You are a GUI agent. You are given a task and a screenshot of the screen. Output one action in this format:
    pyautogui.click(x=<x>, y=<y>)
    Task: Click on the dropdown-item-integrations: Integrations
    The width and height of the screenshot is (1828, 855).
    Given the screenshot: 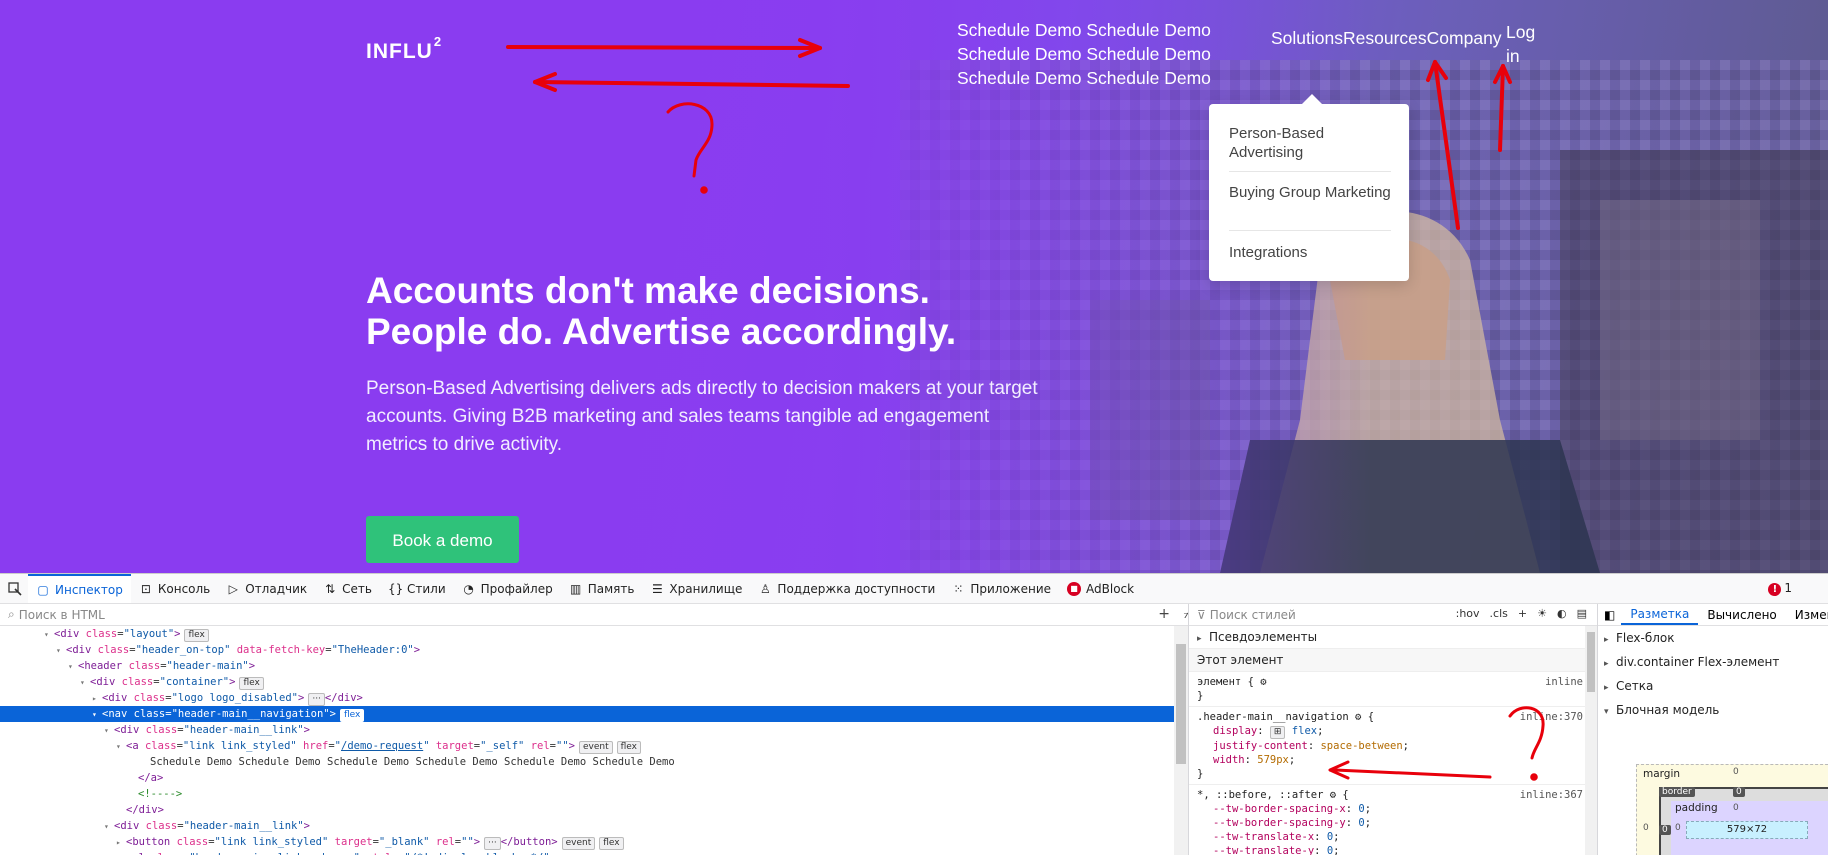 What is the action you would take?
    pyautogui.click(x=1310, y=252)
    